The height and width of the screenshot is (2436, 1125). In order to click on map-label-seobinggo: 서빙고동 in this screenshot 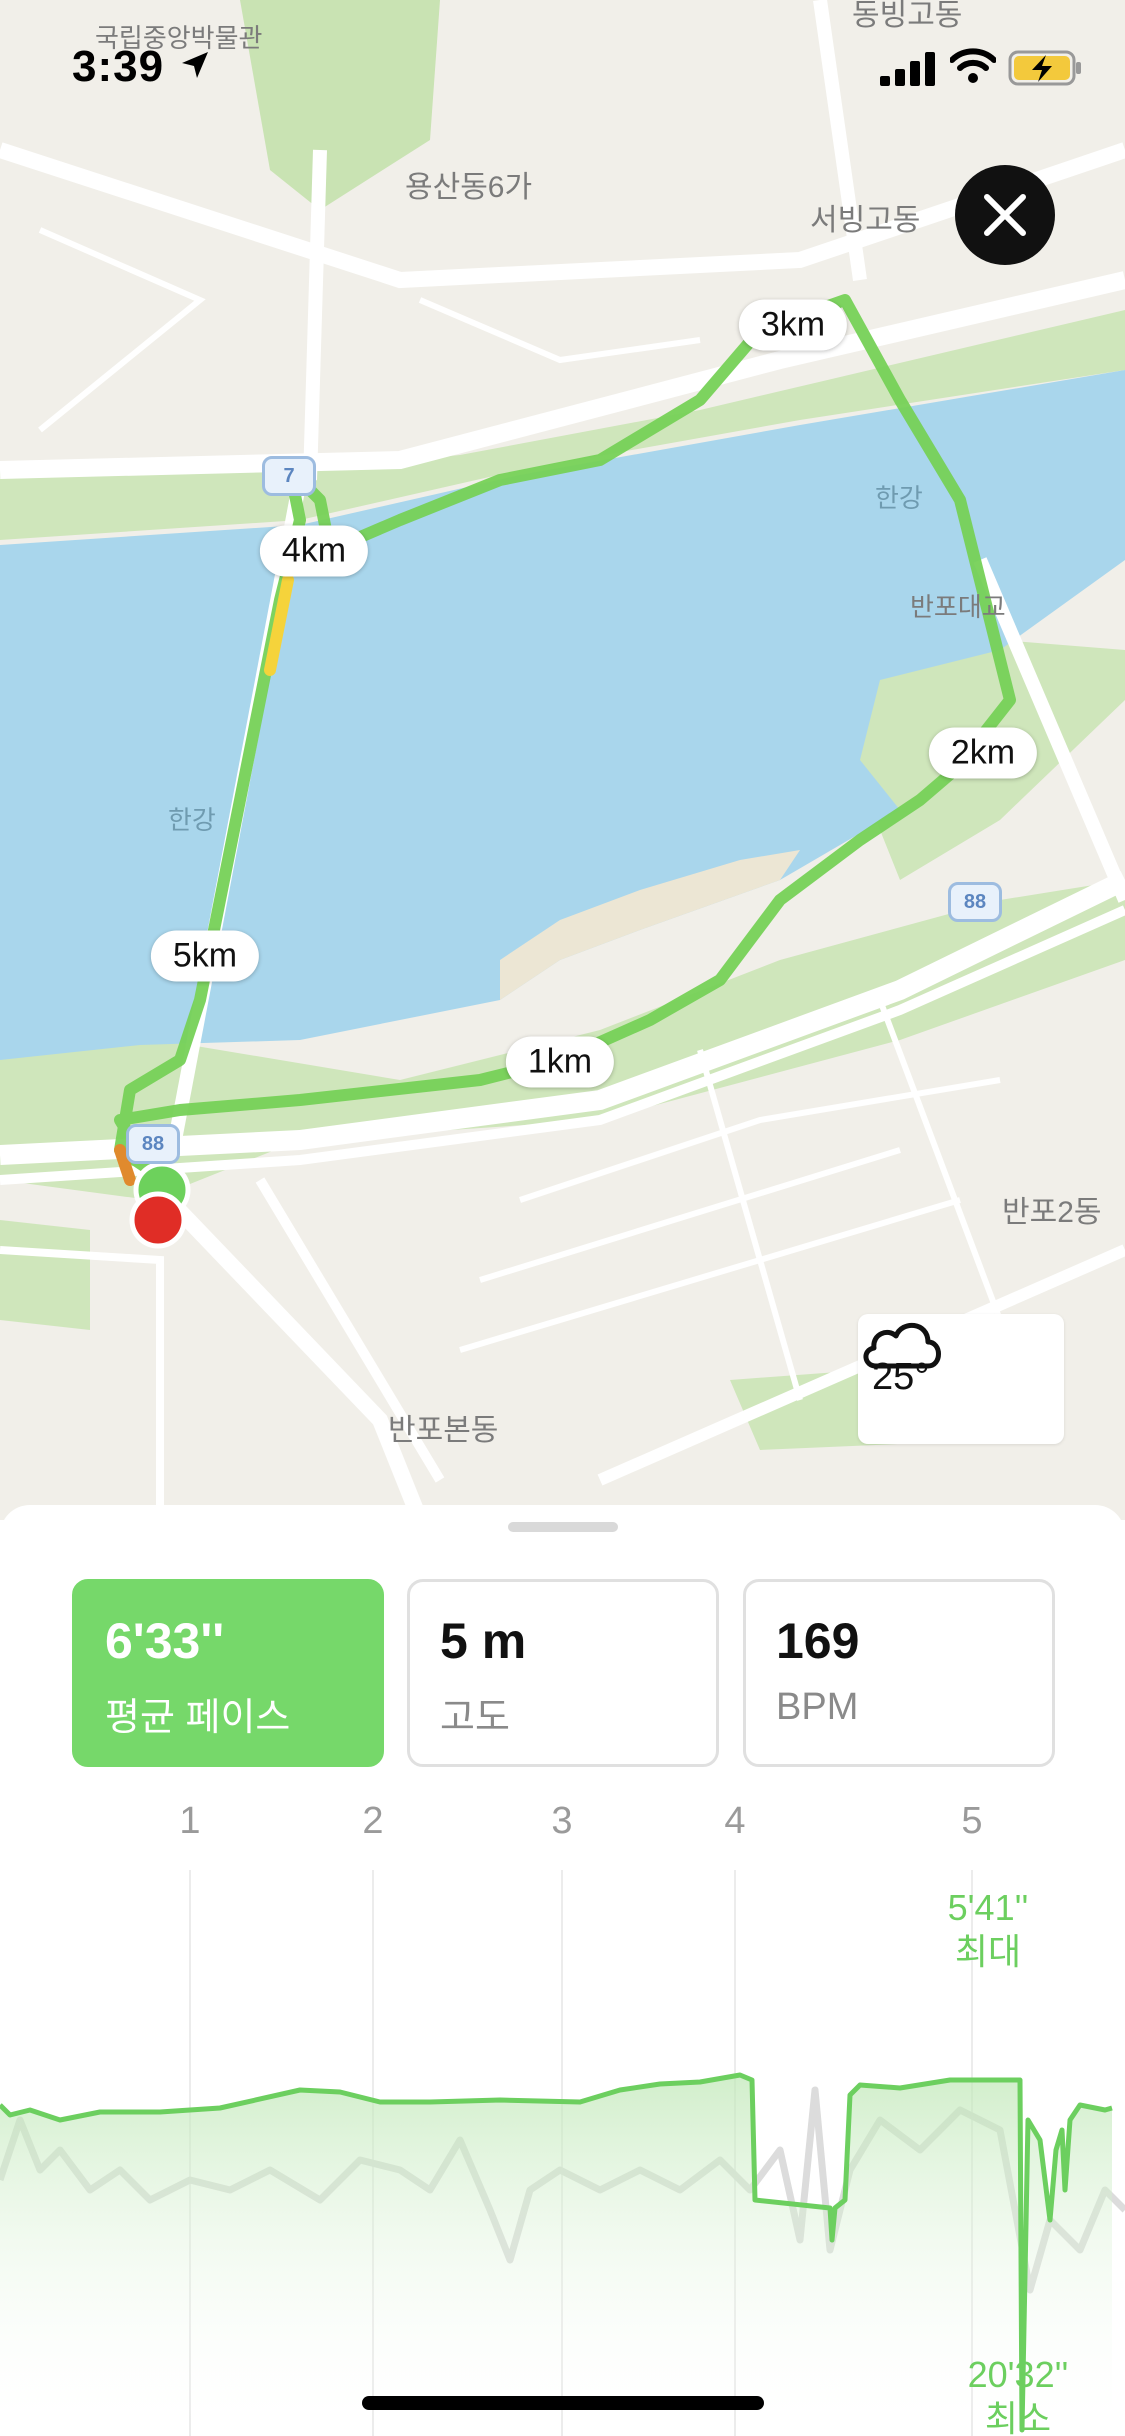, I will do `click(865, 220)`.